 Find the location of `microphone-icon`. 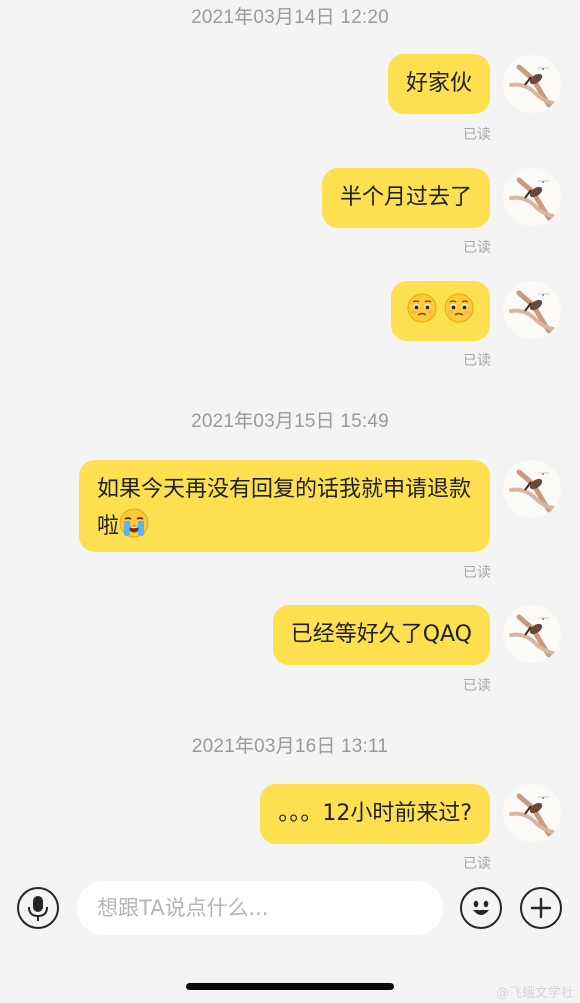

microphone-icon is located at coordinates (38, 908).